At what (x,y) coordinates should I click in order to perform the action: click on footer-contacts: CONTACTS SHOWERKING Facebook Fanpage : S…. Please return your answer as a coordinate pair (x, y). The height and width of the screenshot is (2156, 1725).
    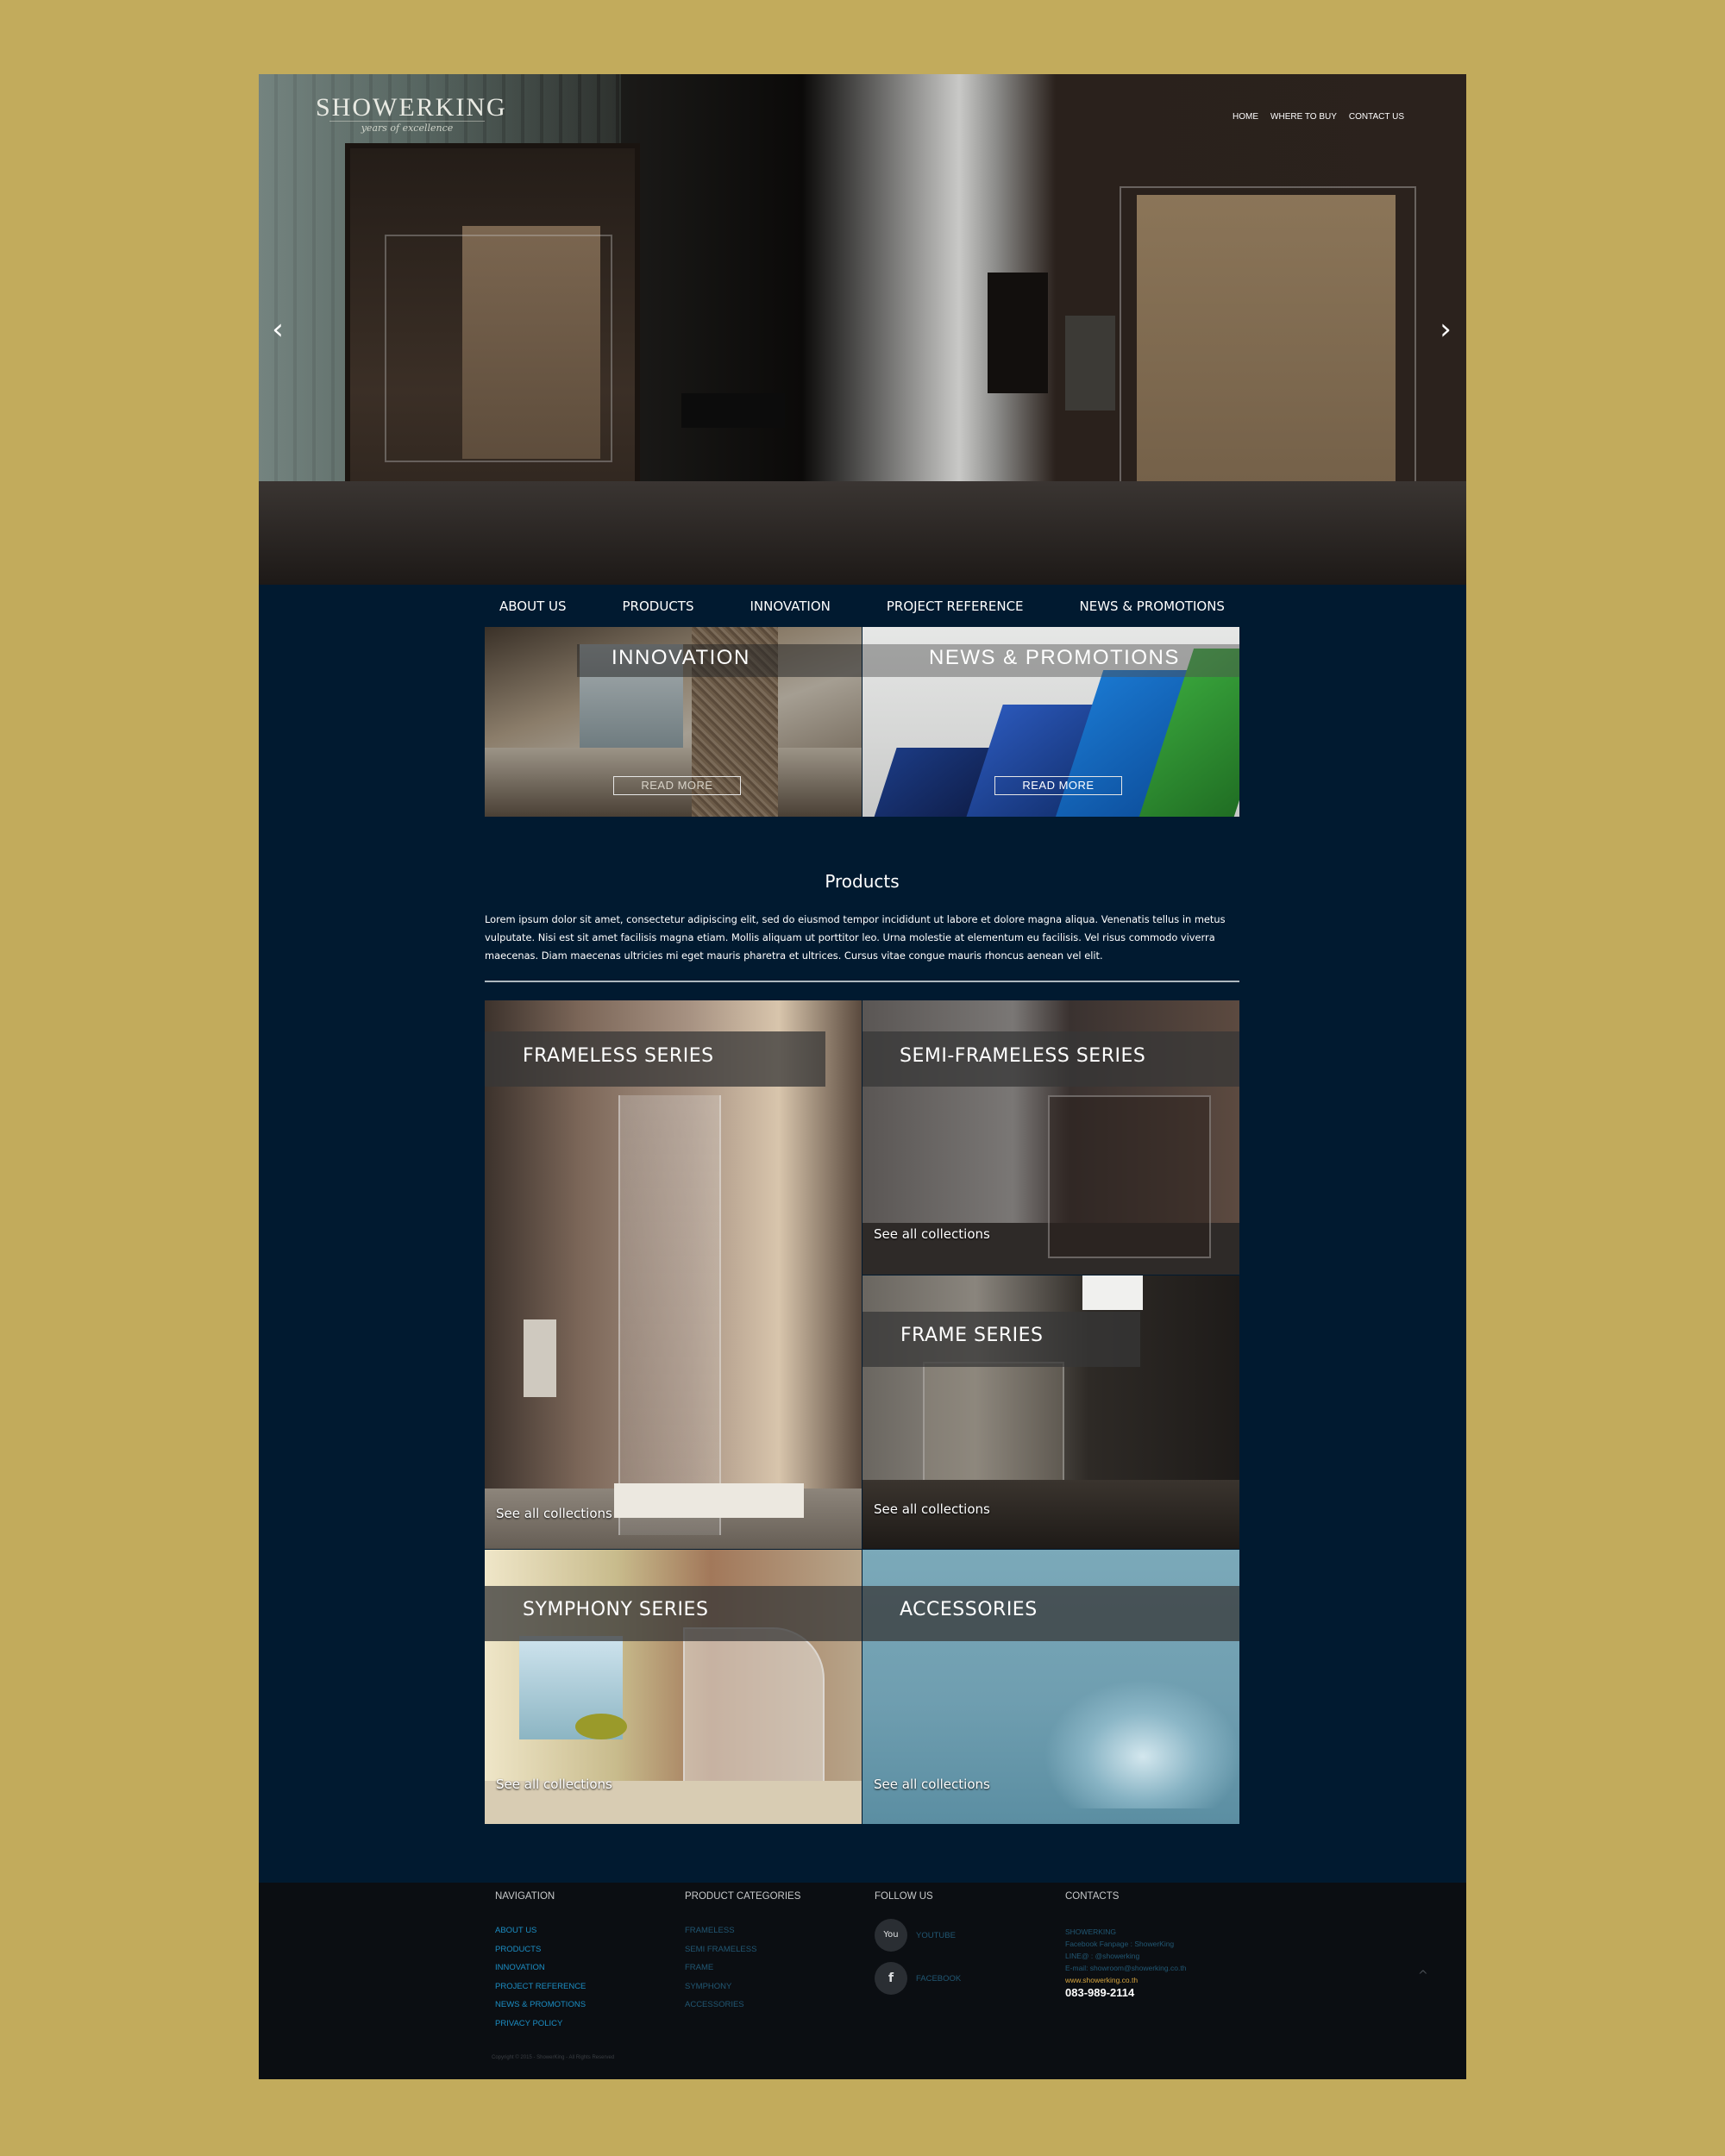
    Looking at the image, I should click on (1125, 1938).